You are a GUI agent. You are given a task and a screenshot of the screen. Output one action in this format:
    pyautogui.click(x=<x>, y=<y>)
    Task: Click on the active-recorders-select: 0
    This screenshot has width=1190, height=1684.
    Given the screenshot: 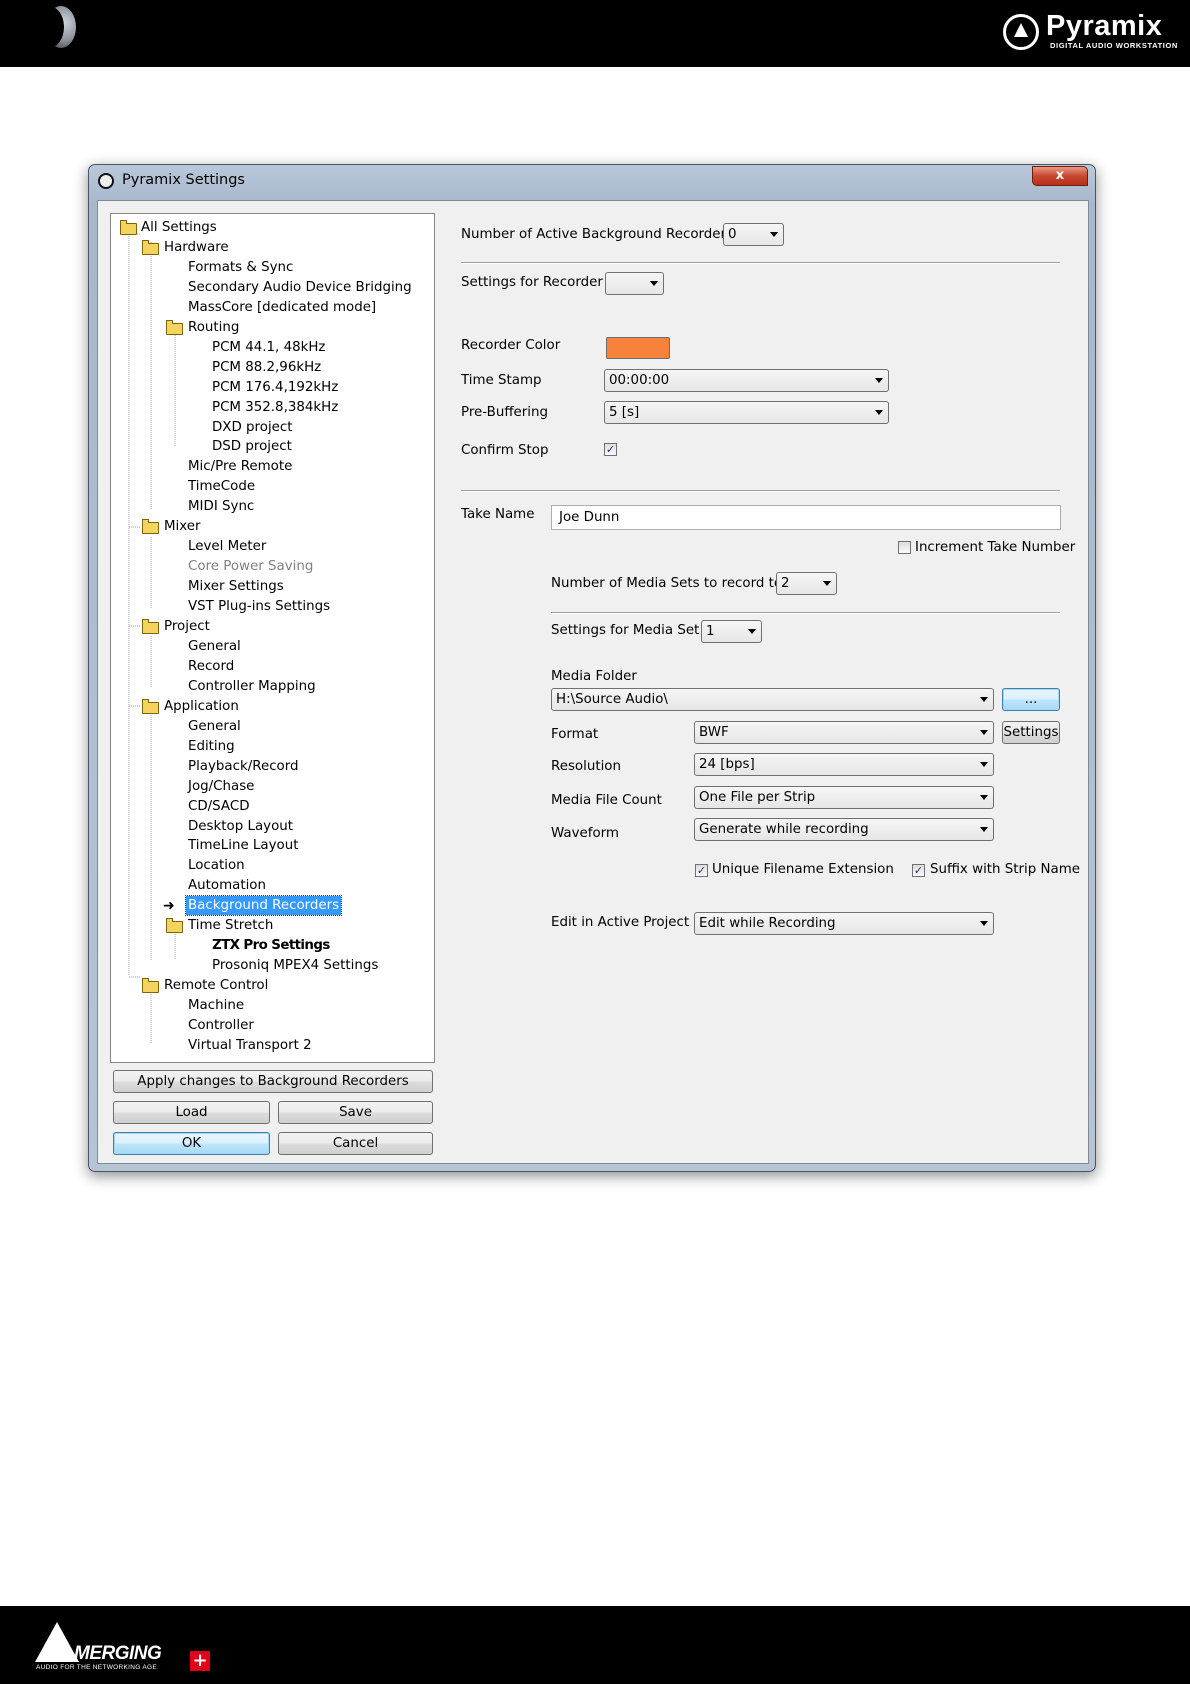 What is the action you would take?
    pyautogui.click(x=753, y=234)
    